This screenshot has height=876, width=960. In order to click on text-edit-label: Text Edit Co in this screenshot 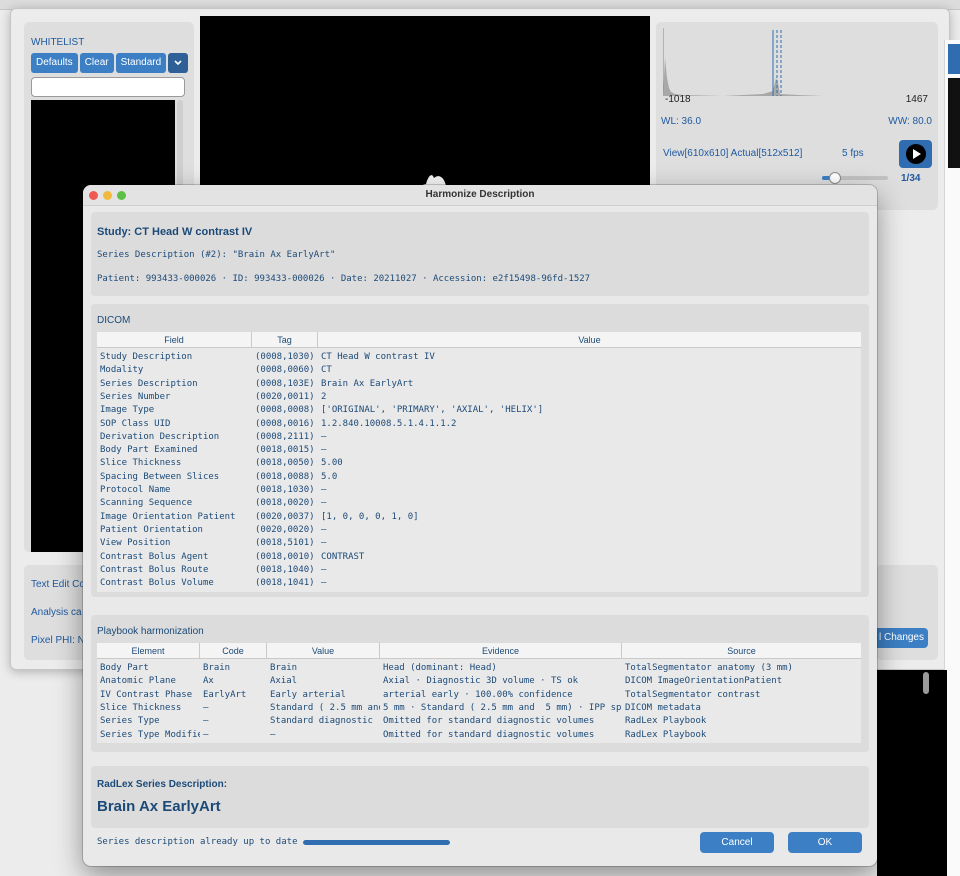, I will do `click(58, 584)`.